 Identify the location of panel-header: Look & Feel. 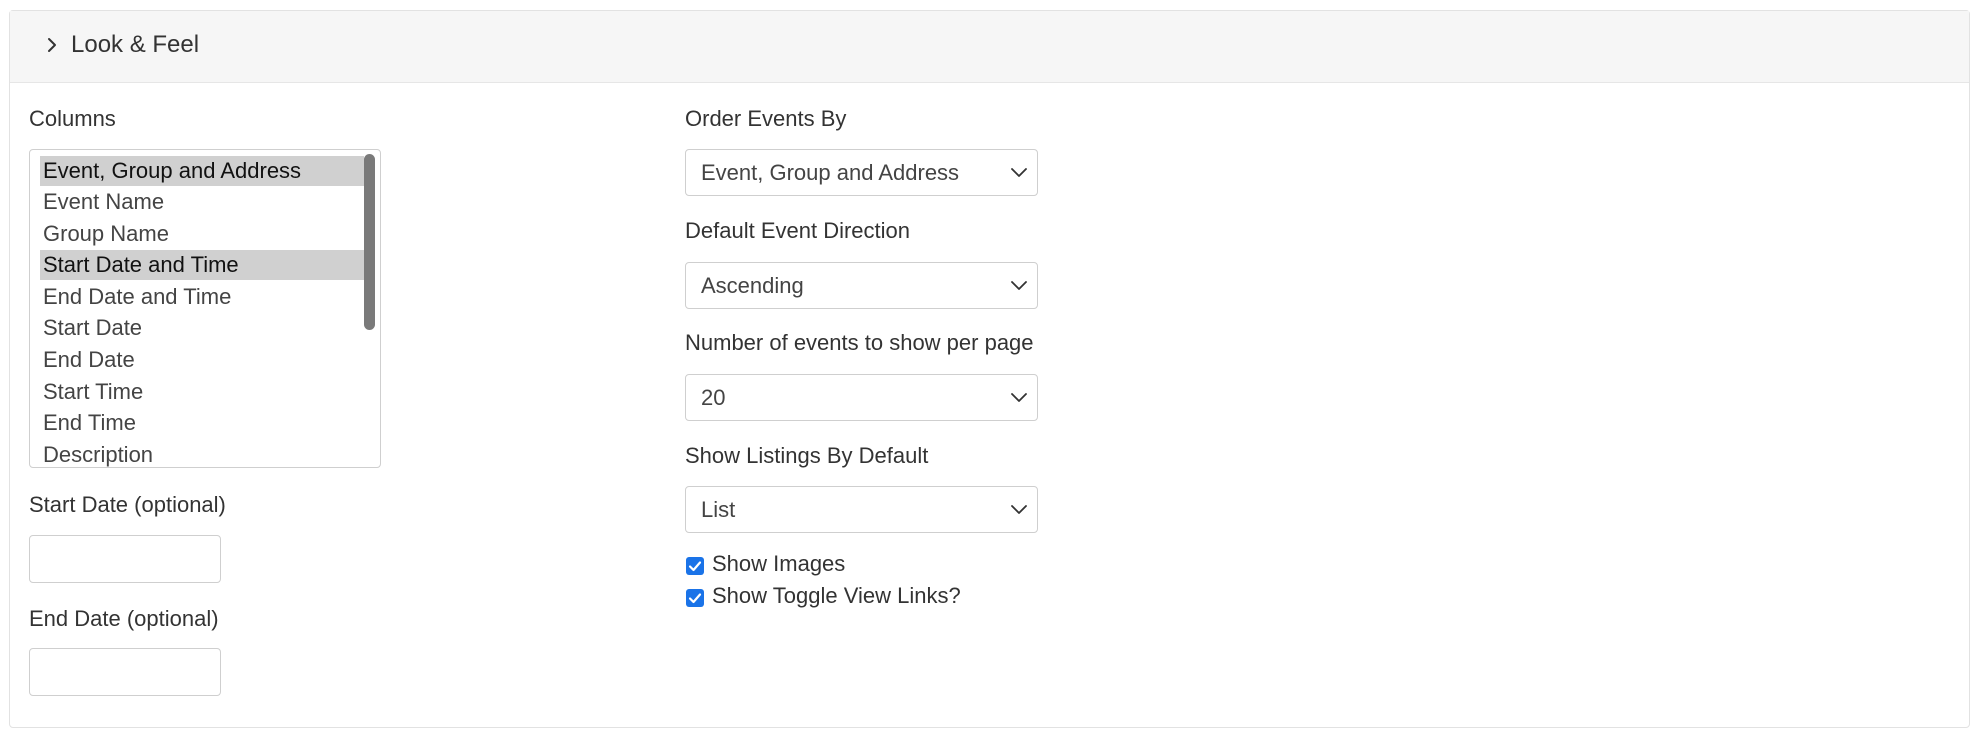
(989, 47).